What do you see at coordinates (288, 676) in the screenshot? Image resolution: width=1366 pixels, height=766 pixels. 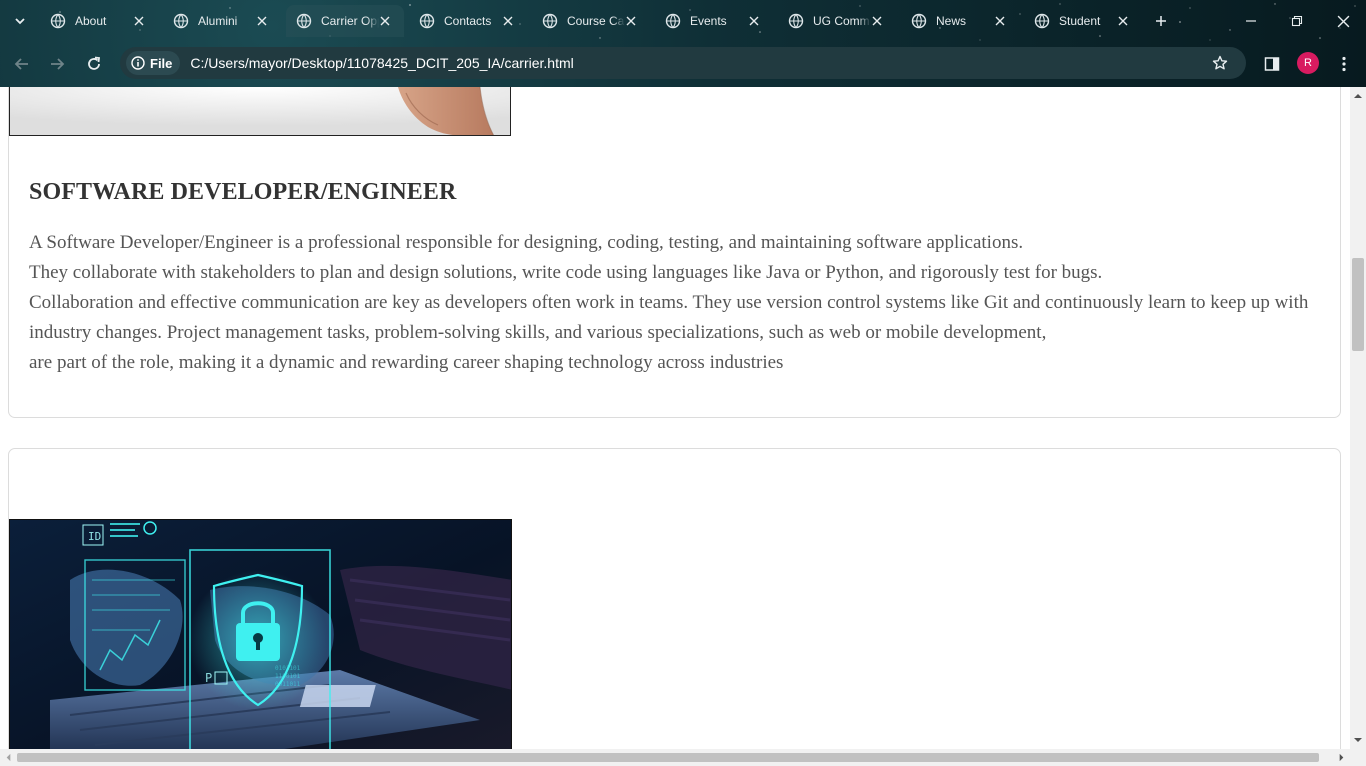 I see `svg-text: 1100101` at bounding box center [288, 676].